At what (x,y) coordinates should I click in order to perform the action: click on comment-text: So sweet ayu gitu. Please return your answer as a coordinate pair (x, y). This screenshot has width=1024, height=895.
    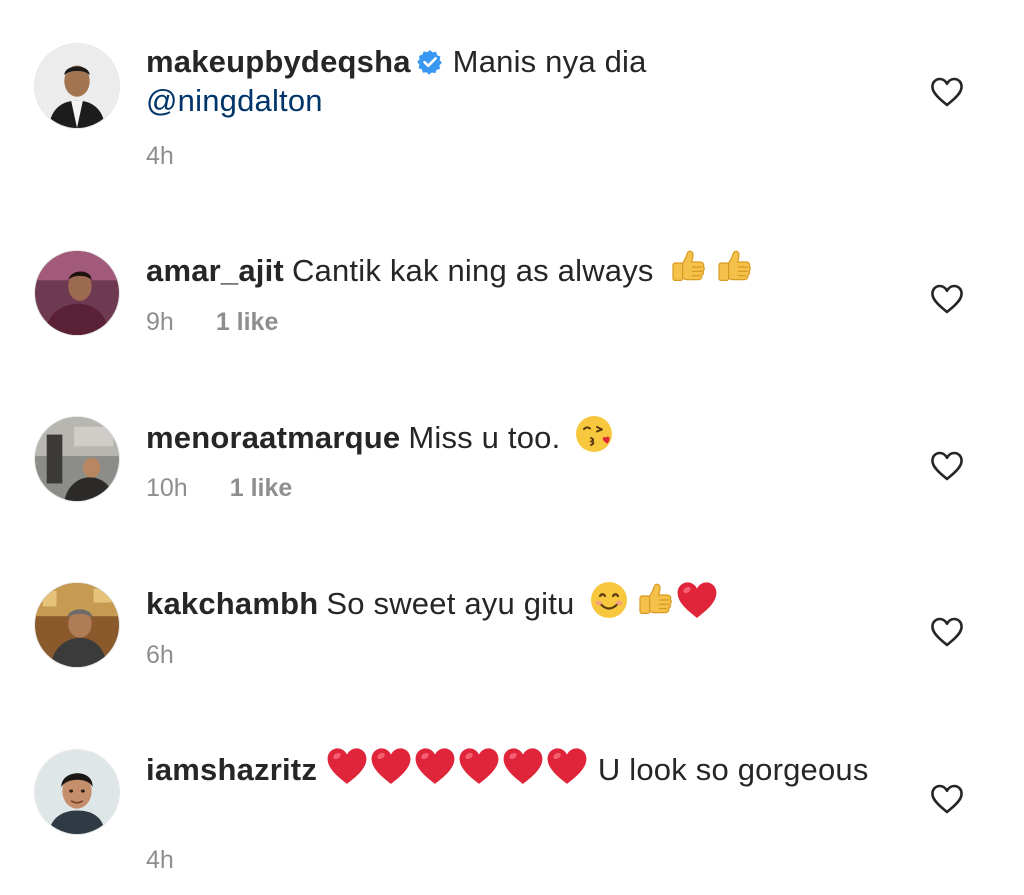
    Looking at the image, I should click on (450, 603).